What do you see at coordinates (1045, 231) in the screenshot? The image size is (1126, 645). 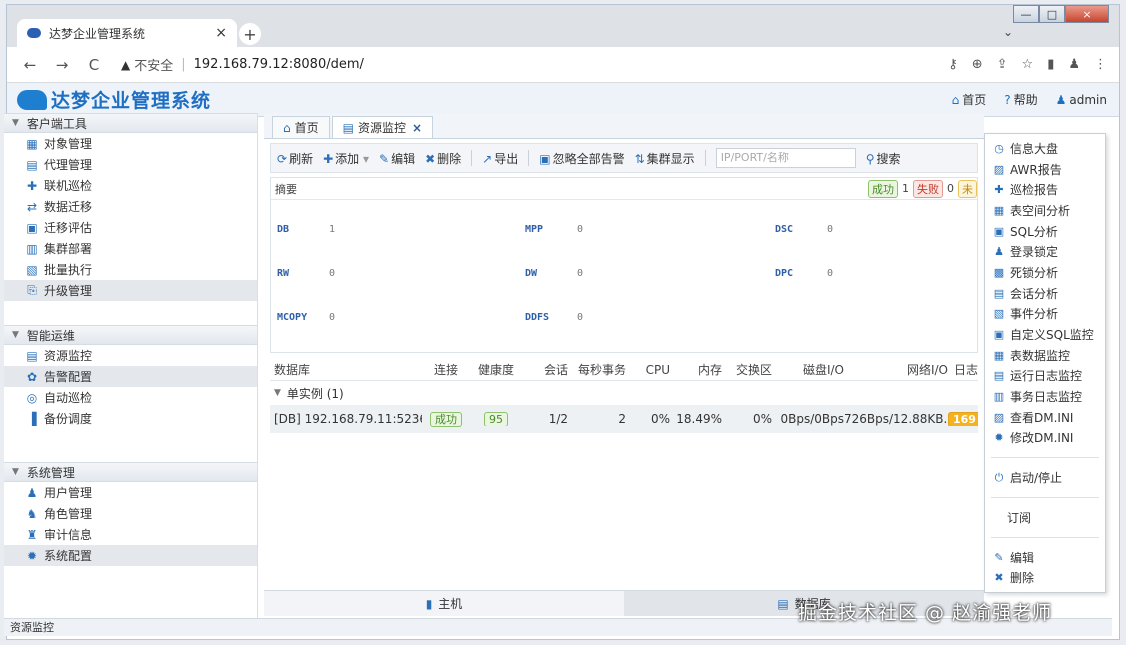 I see `menu-item: ▣ SQL分析` at bounding box center [1045, 231].